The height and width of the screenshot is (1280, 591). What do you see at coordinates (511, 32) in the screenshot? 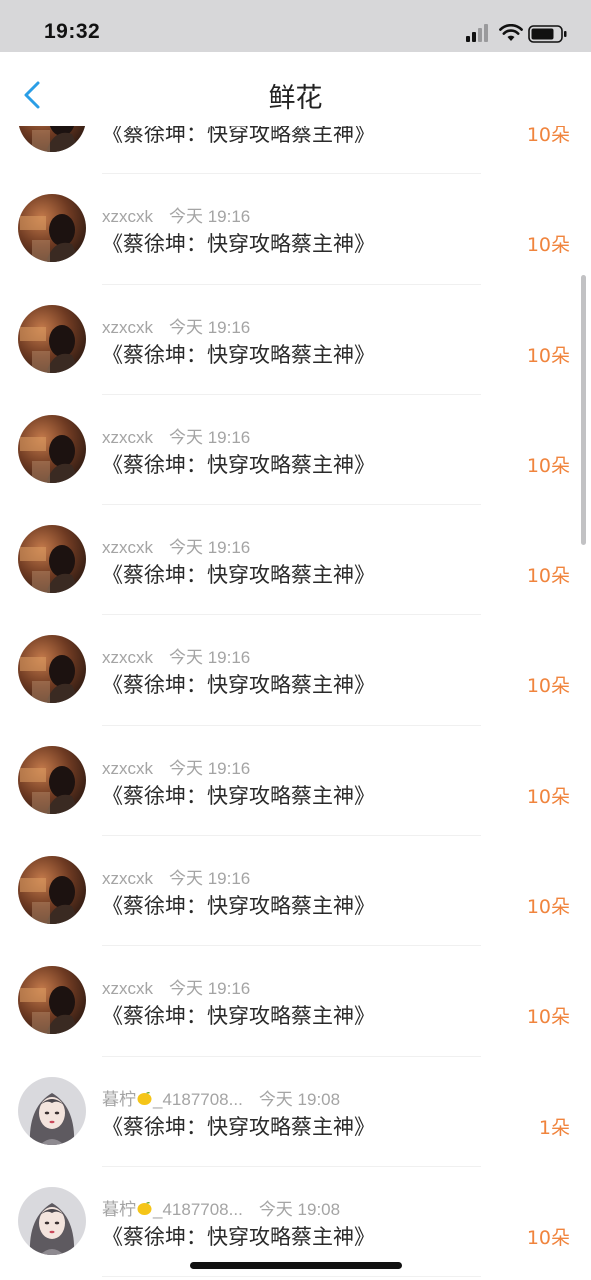
I see `wifi-icon` at bounding box center [511, 32].